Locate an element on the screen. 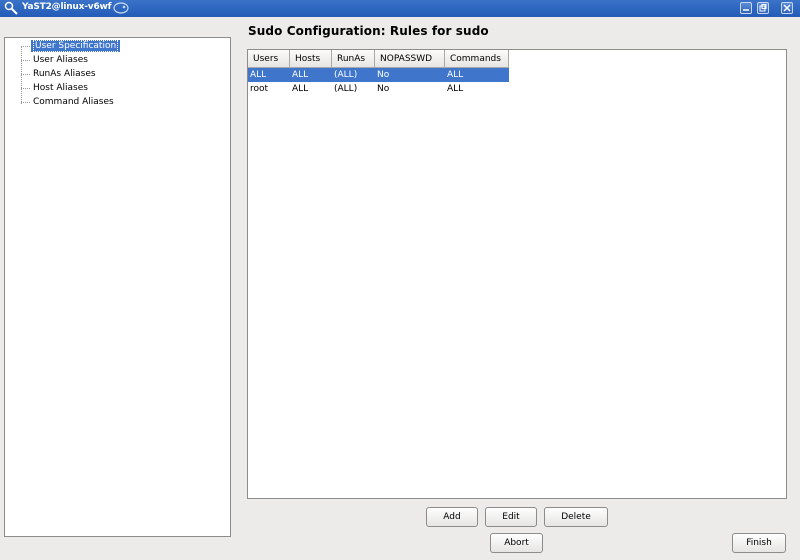  tree-item-user-specification: User Specification is located at coordinates (76, 46).